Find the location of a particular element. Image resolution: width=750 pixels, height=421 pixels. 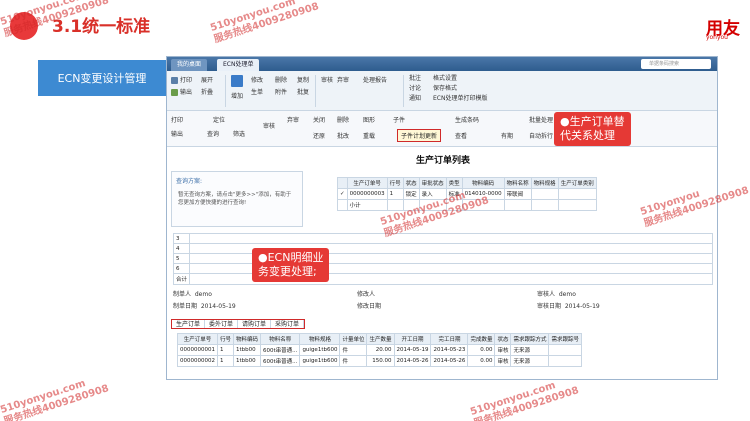

audit-button: 审核 is located at coordinates (327, 79).